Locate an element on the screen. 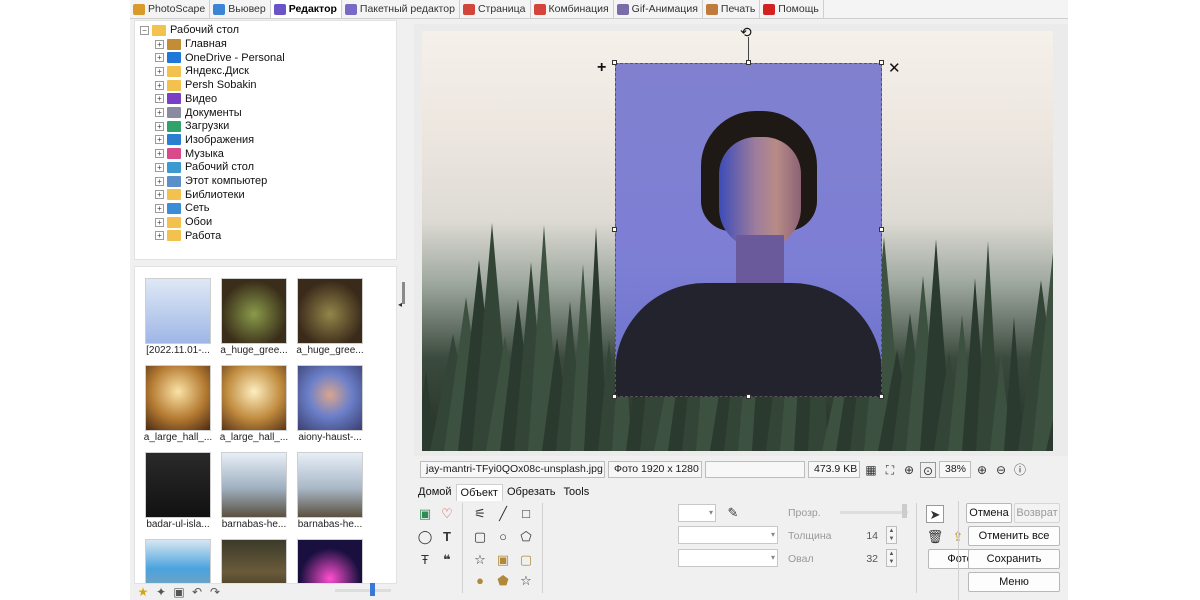 The image size is (1200, 600). thumbnail-size-slider-thumb is located at coordinates (372, 589).